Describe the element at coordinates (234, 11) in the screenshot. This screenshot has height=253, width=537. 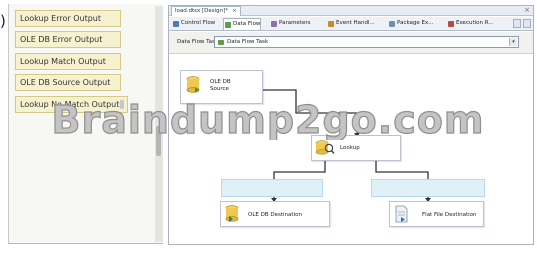
I see `close-tab-icon: ×` at that location.